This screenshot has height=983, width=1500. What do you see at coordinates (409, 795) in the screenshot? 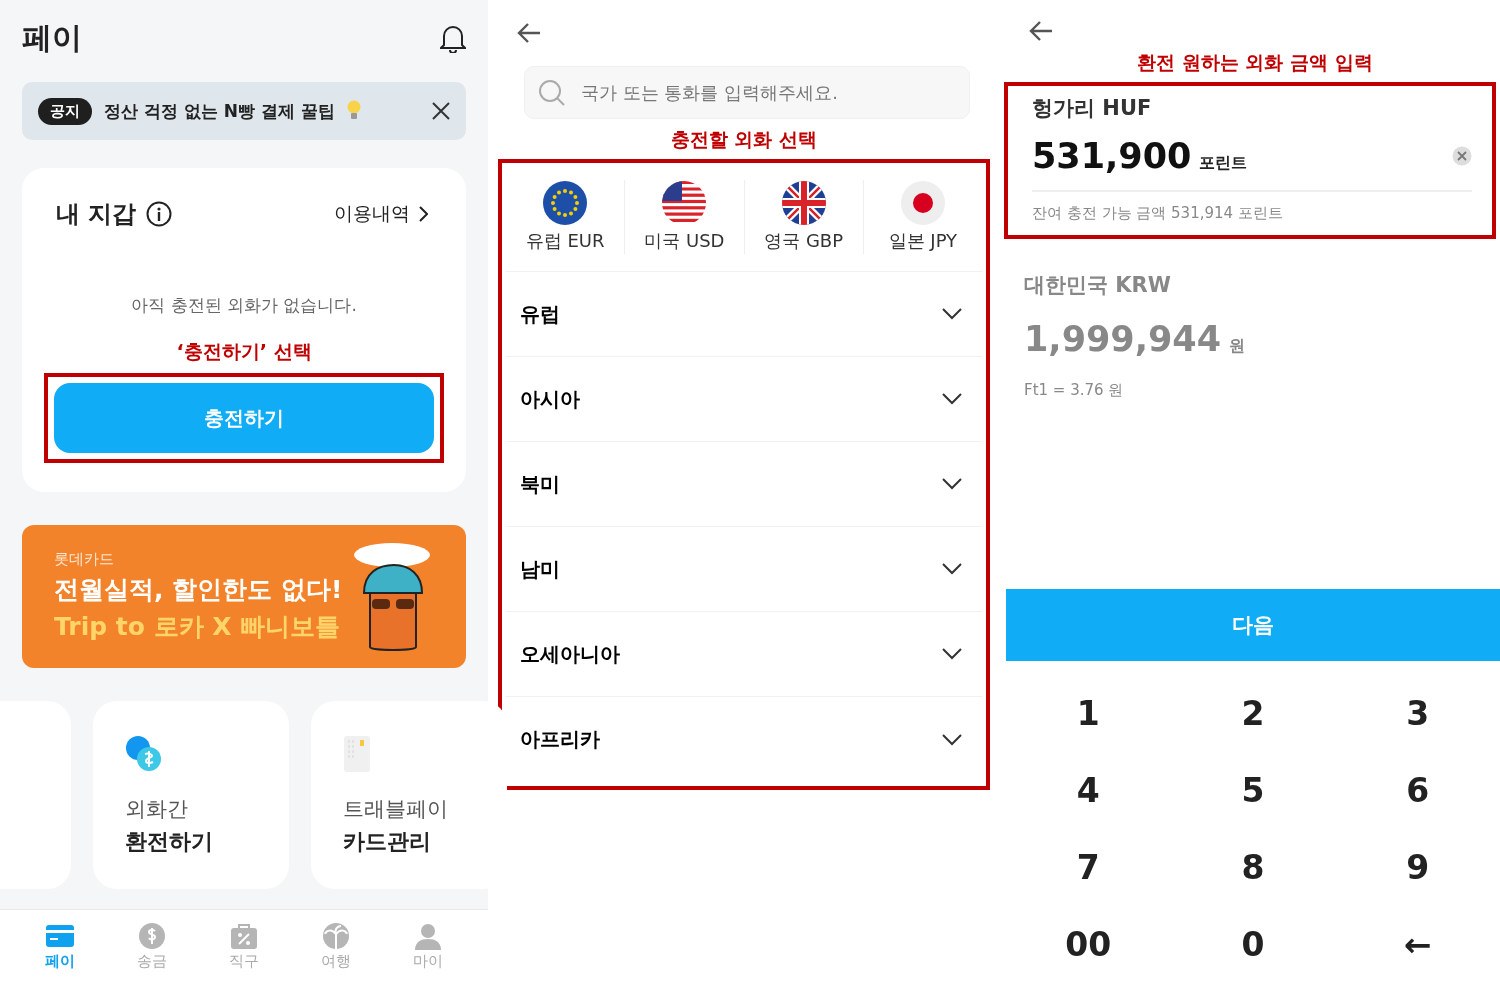
I see `shortcut-card: 트래블페이 카드관리` at bounding box center [409, 795].